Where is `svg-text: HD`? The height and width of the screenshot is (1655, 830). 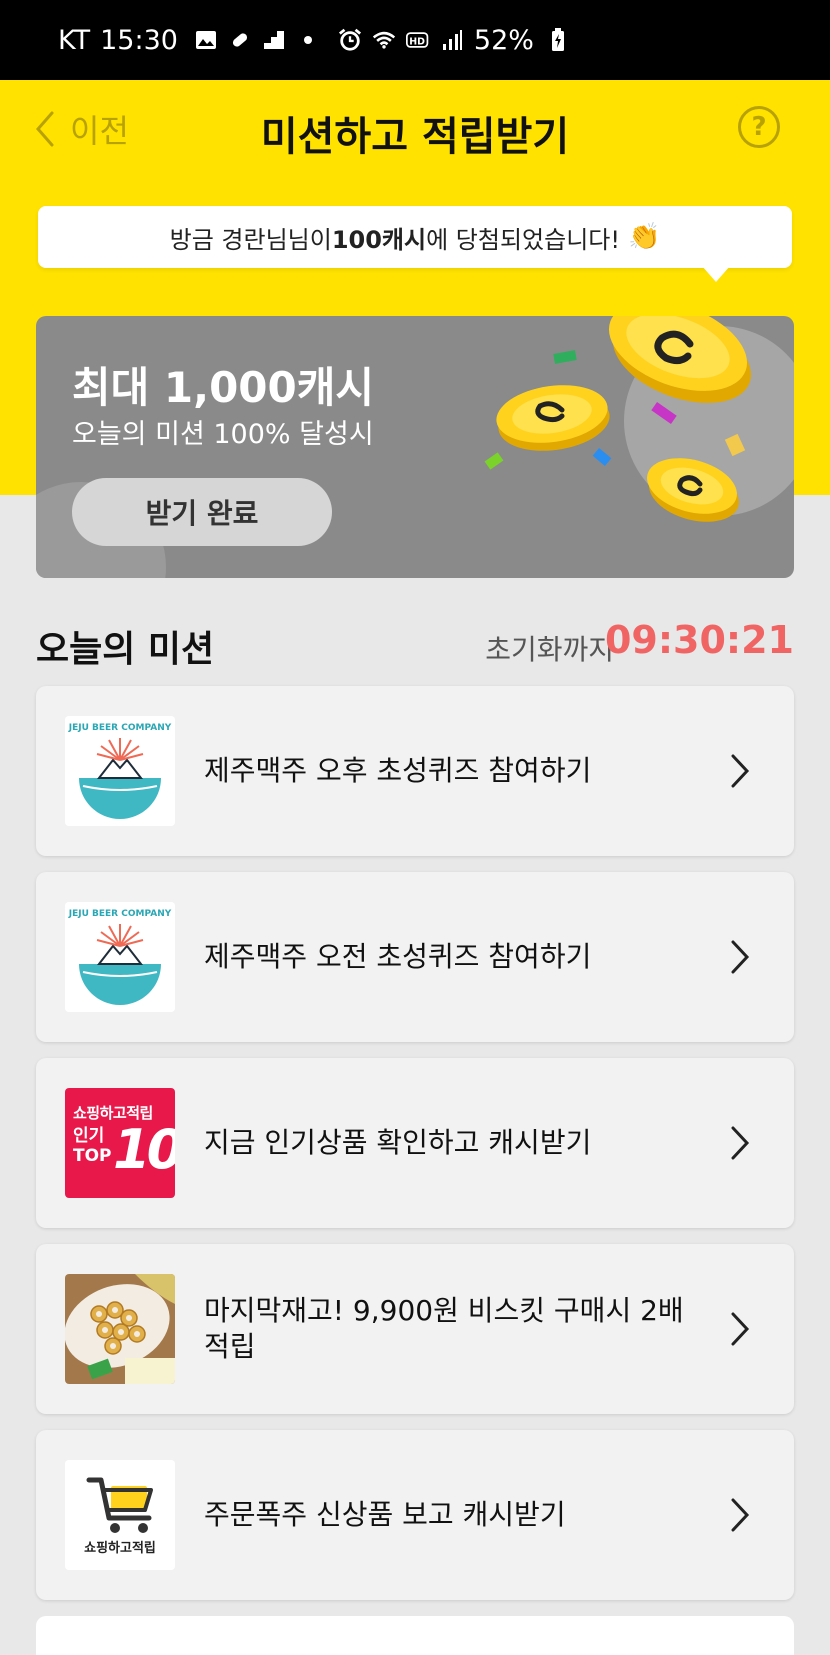
svg-text: HD is located at coordinates (417, 41).